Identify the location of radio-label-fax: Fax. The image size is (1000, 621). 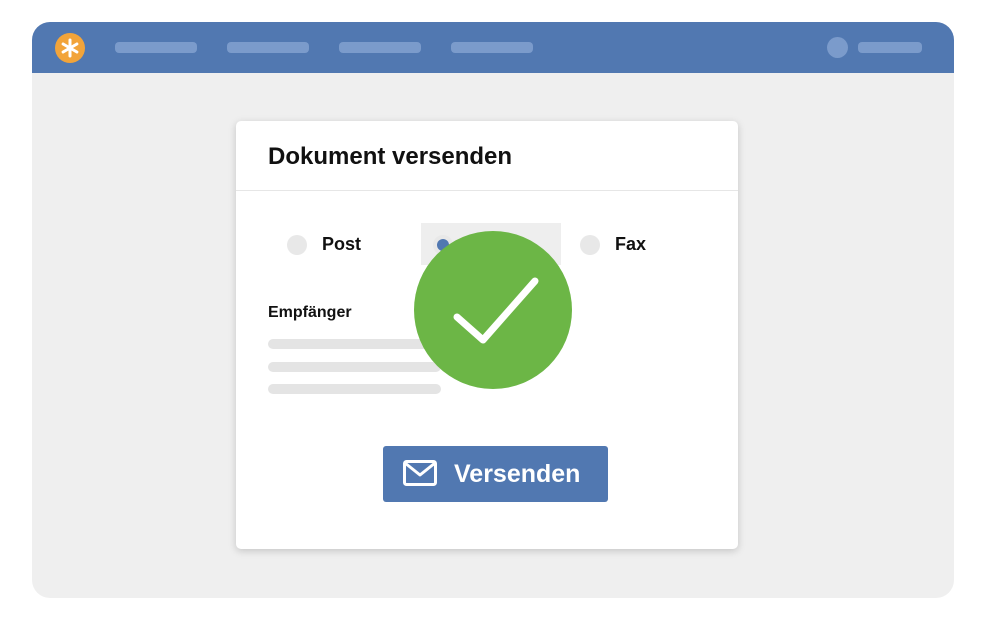
(631, 244).